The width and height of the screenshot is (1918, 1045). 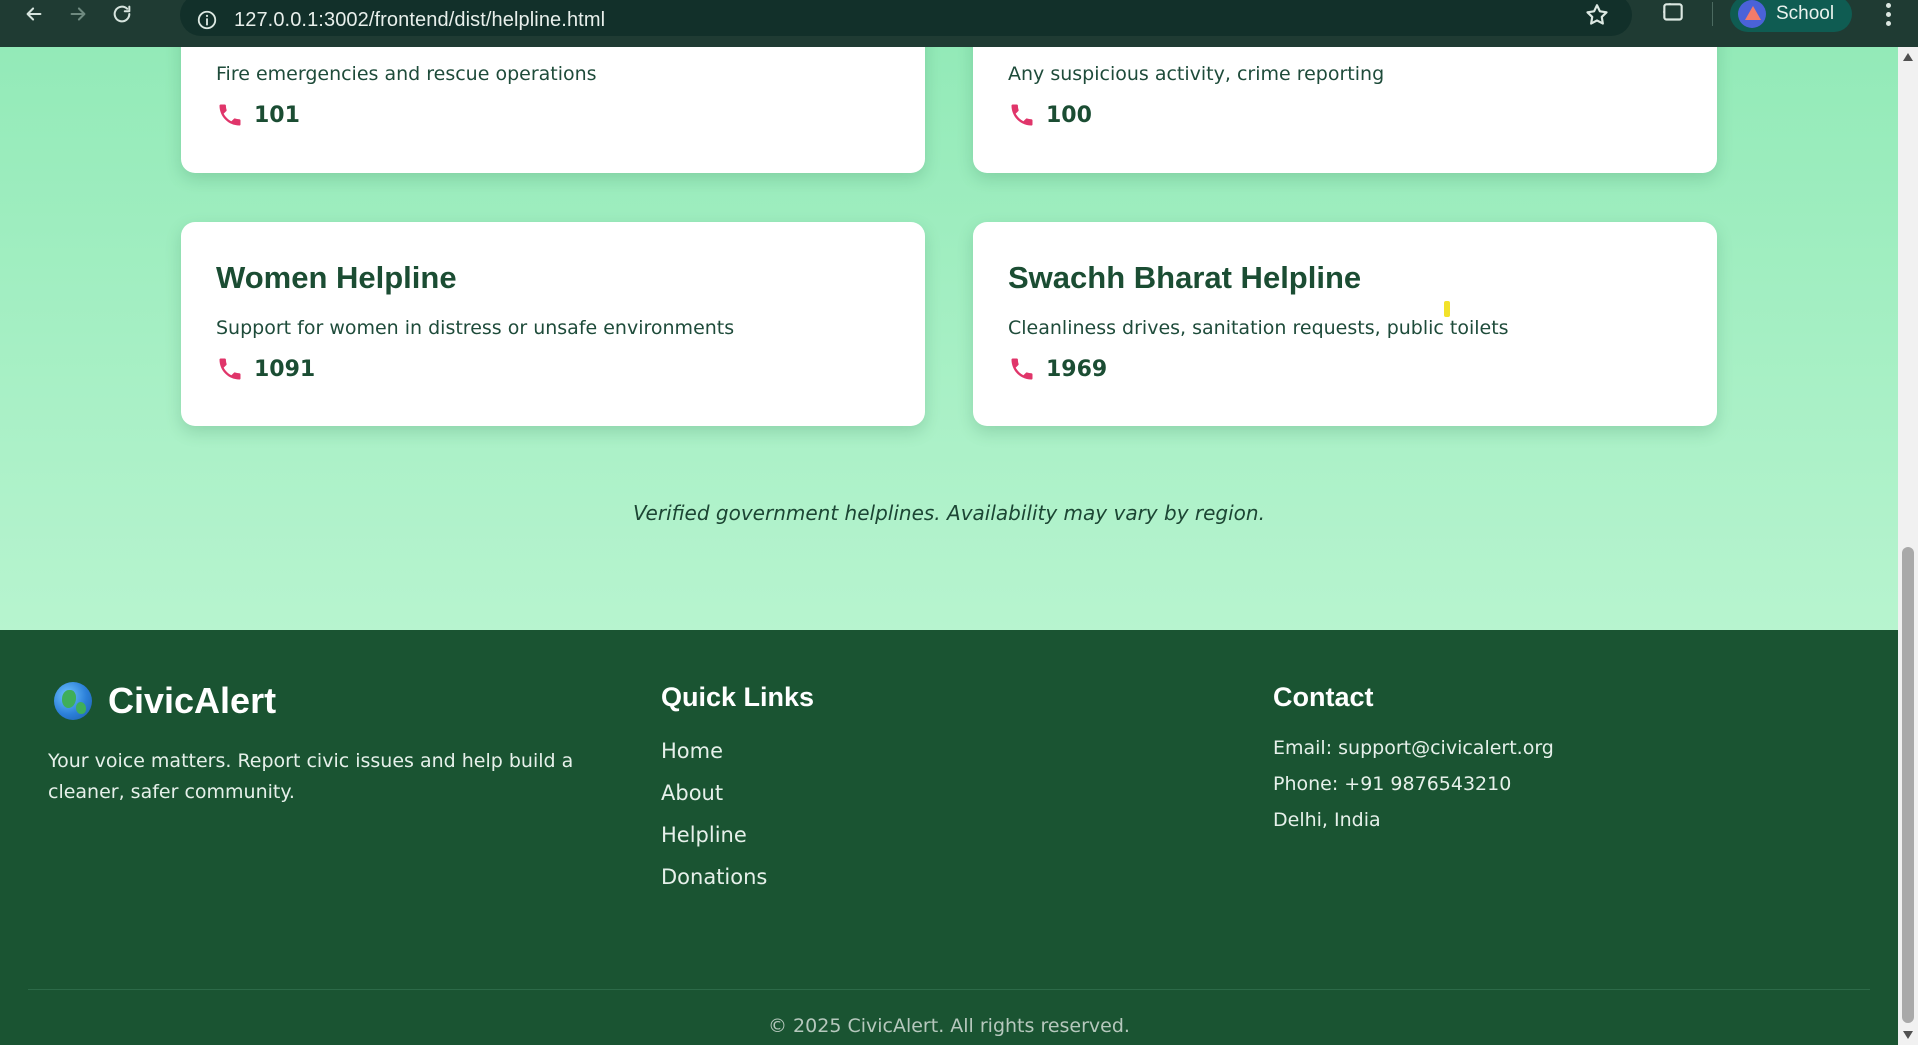 I want to click on profile-label: School, so click(x=1805, y=13).